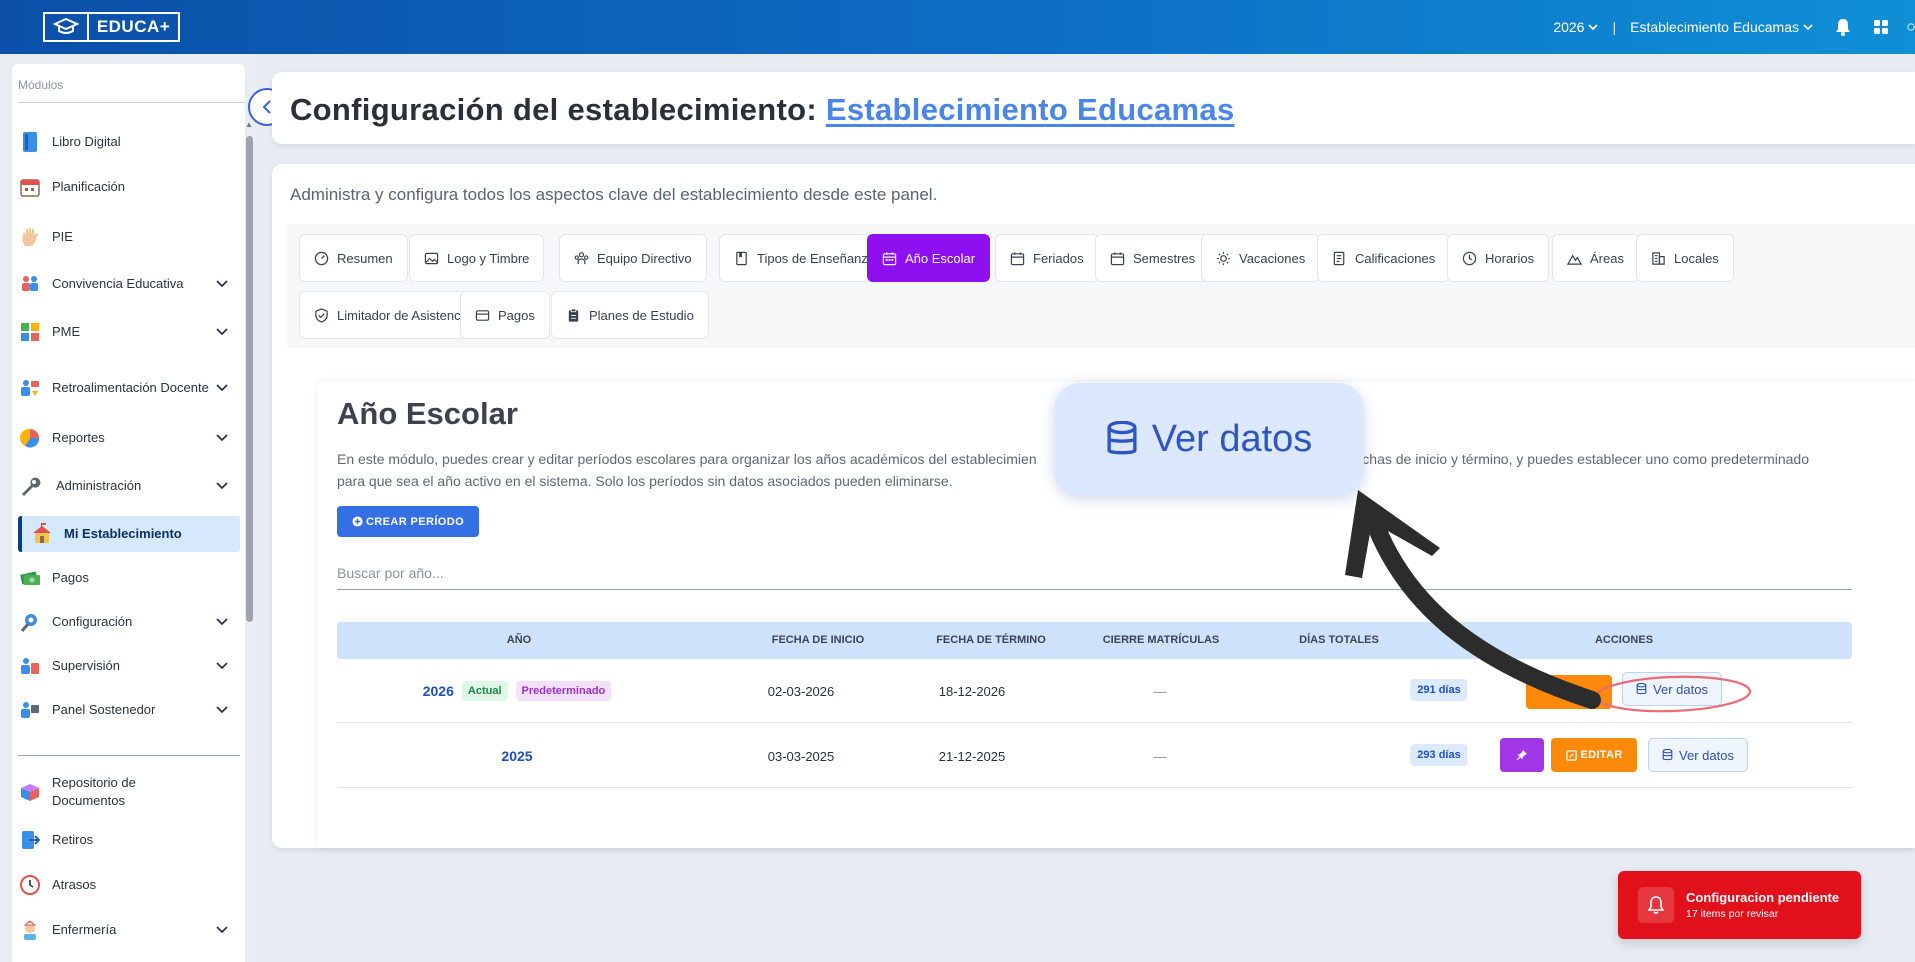  I want to click on sidebar-item-pme: PME, so click(129, 332).